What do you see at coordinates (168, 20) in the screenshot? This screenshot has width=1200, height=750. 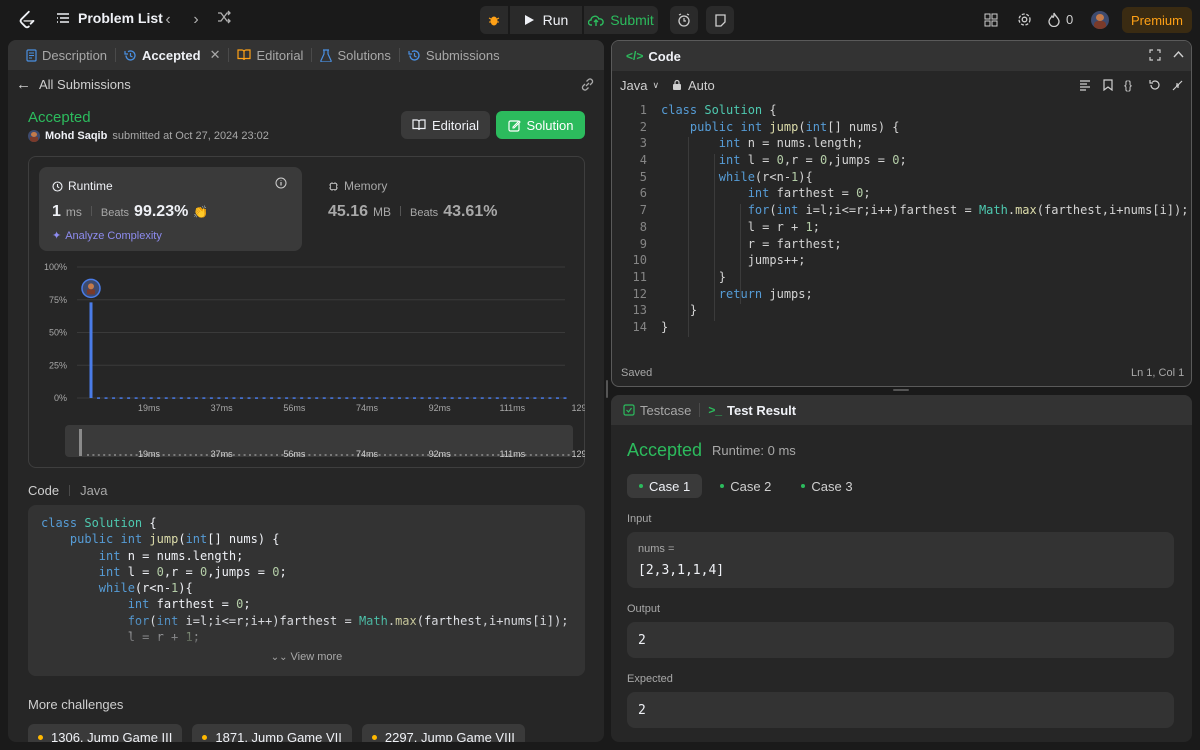 I see `prev-problem-icon: ‹` at bounding box center [168, 20].